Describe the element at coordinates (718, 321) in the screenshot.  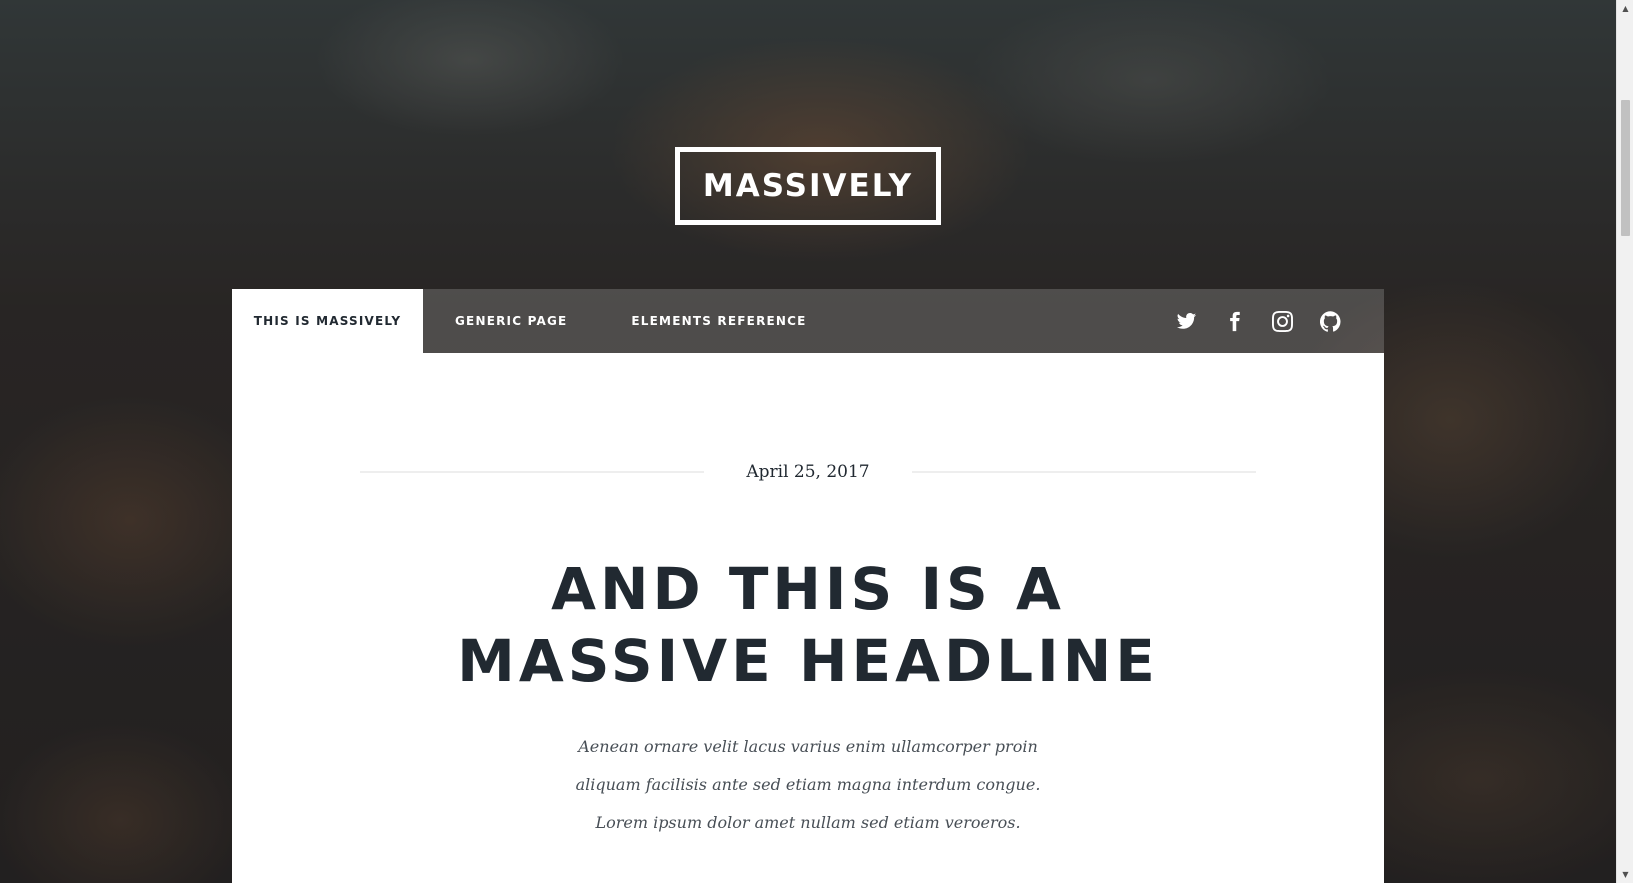
I see `nav-item-elements-reference: ELEMENTS REFERENCE` at that location.